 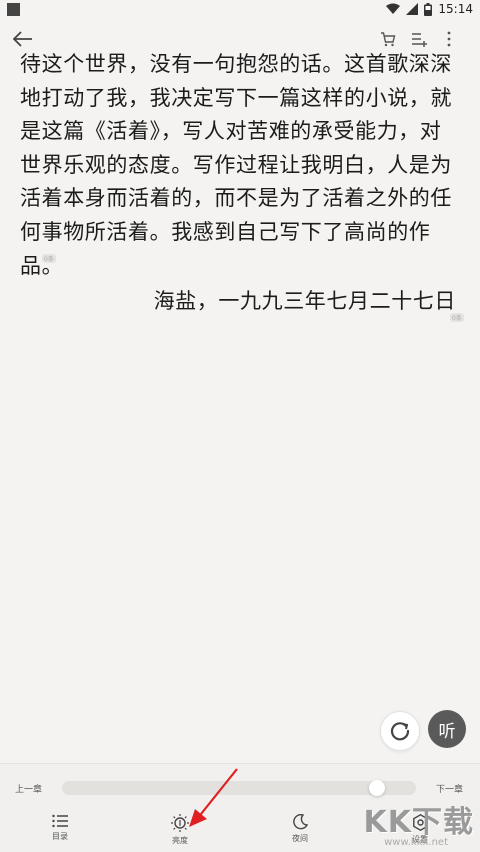 What do you see at coordinates (236, 164) in the screenshot?
I see `text-line: 世界乐观的态度。写作过程让我明白，人是为` at bounding box center [236, 164].